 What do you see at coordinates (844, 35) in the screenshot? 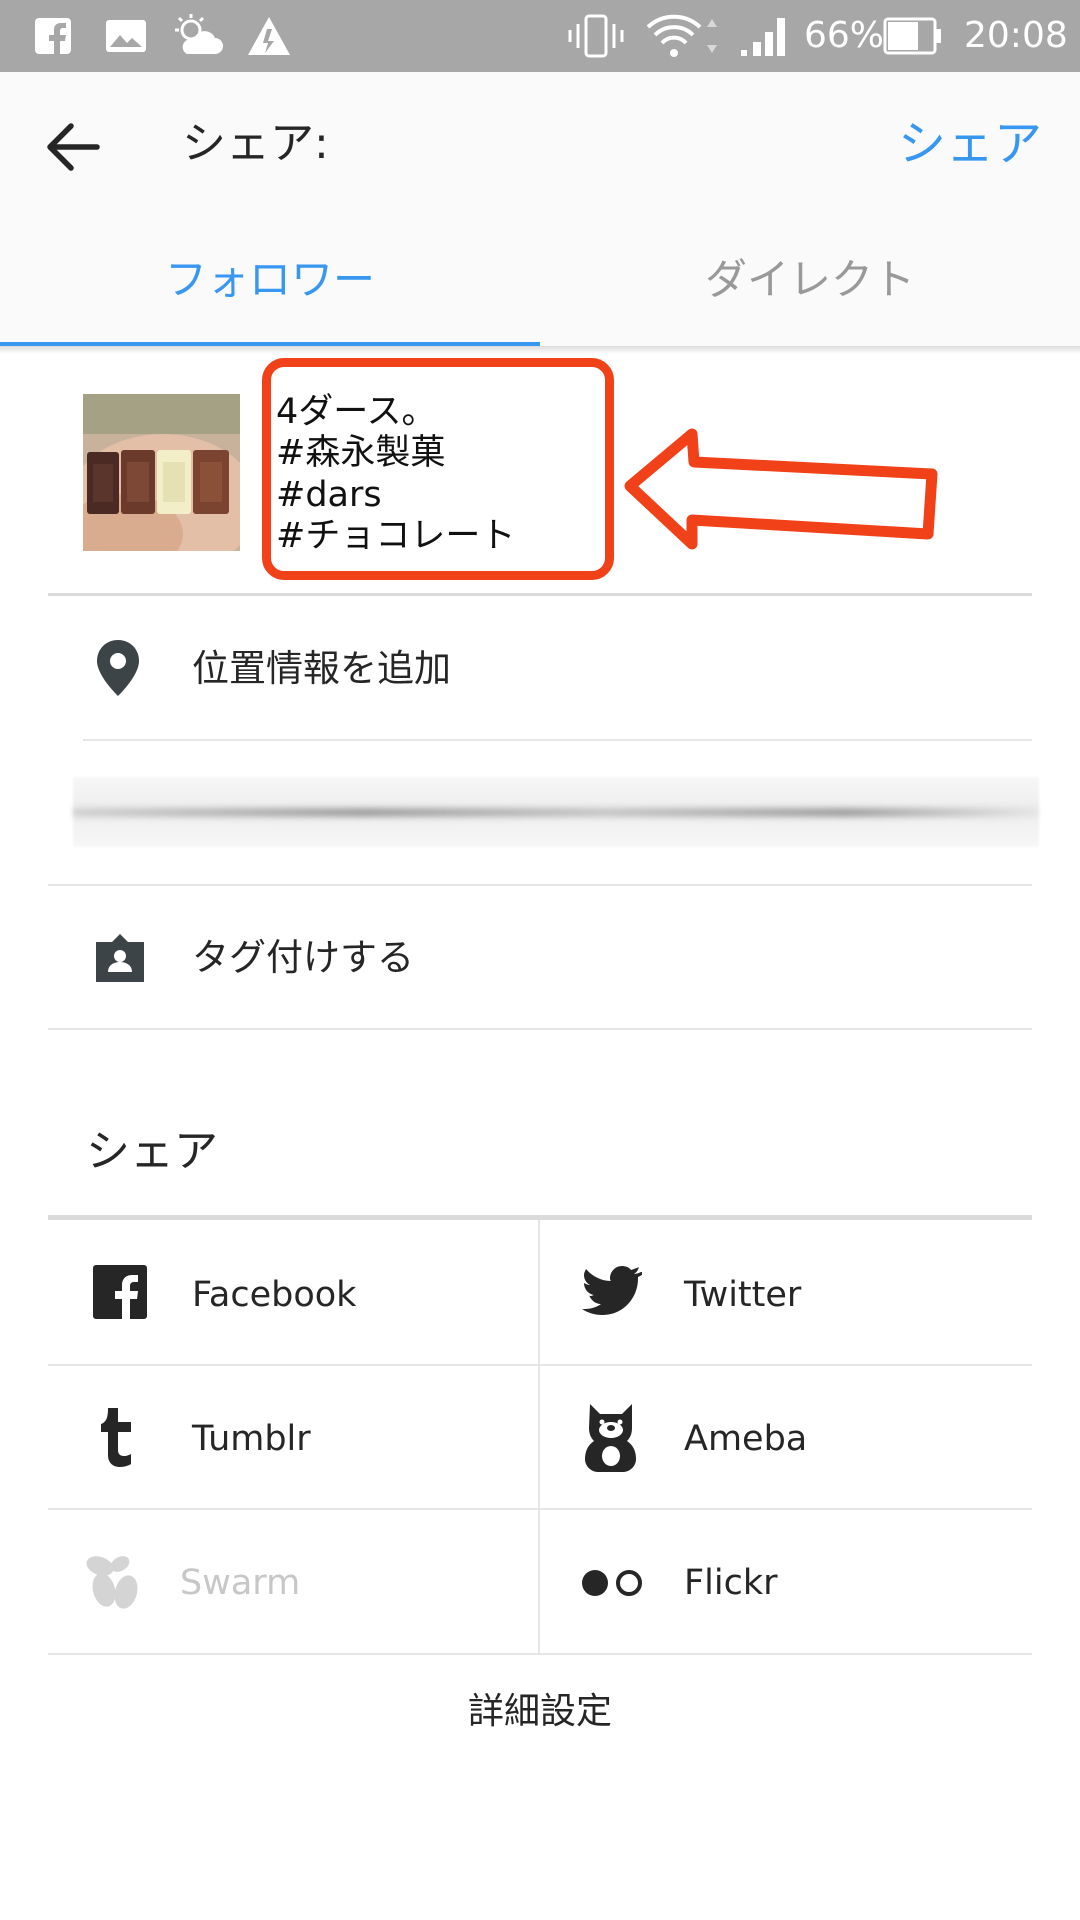
I see `battery-percent: 66%` at bounding box center [844, 35].